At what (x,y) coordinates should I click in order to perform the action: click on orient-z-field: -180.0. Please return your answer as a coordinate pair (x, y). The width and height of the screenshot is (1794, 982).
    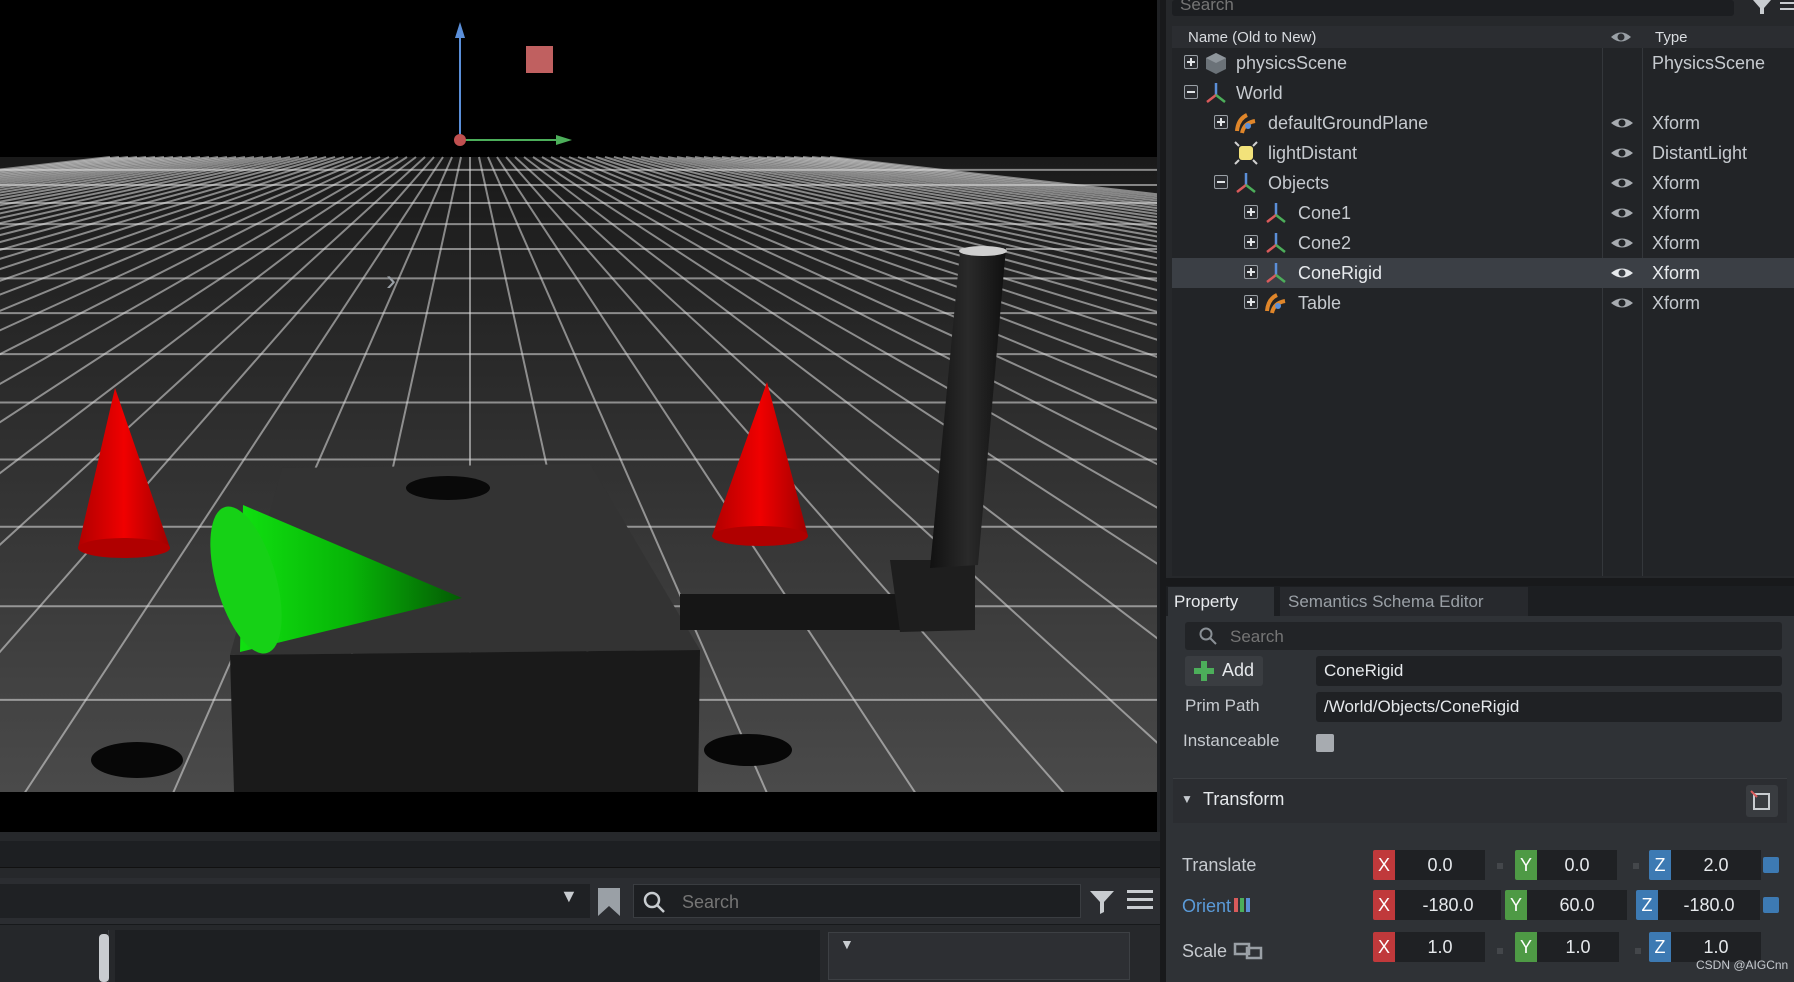
    Looking at the image, I should click on (1709, 905).